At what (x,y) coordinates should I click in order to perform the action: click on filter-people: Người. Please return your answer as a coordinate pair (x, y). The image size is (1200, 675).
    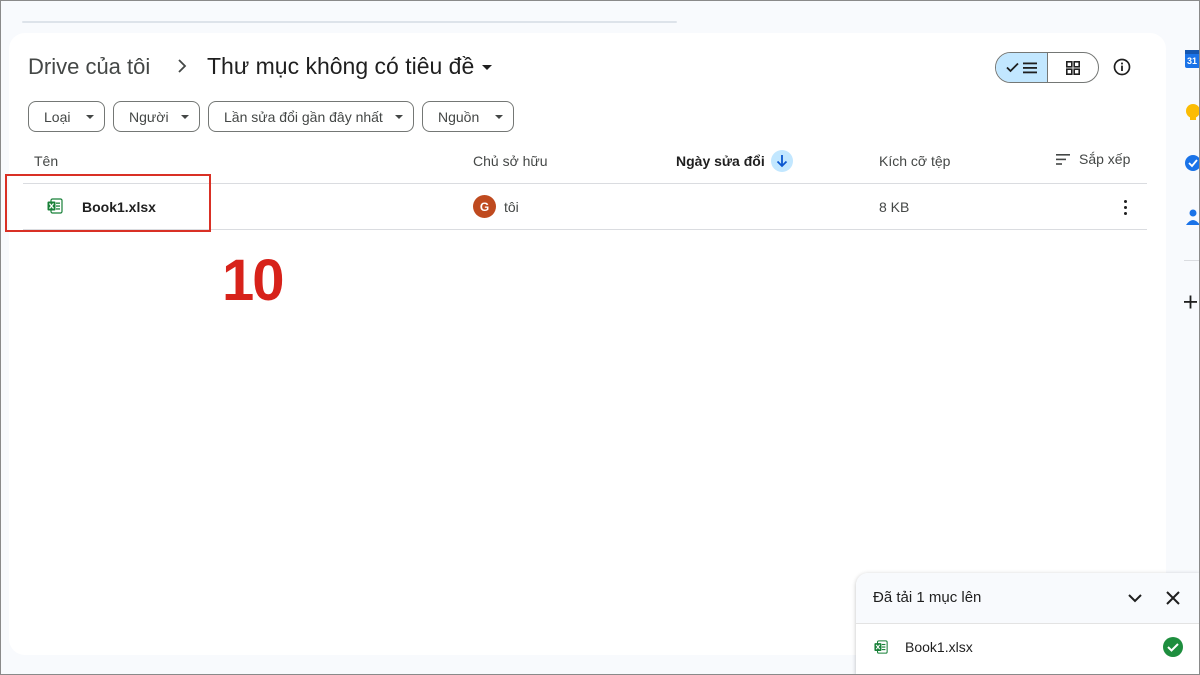
    Looking at the image, I should click on (156, 116).